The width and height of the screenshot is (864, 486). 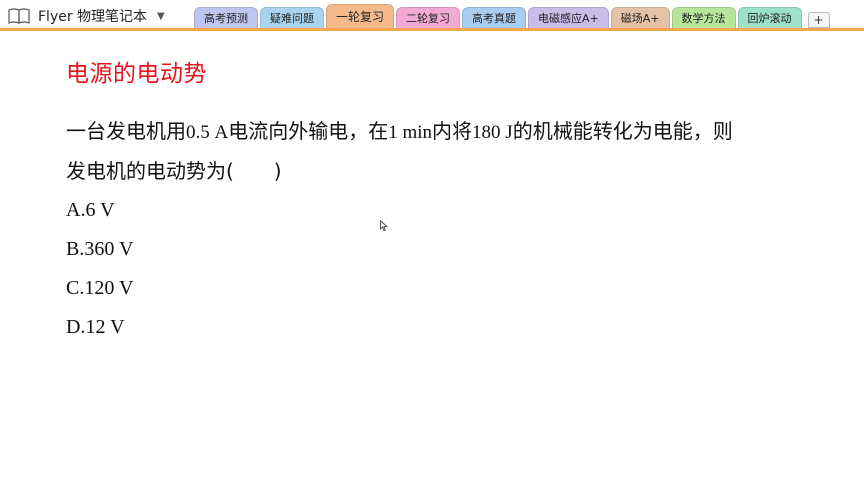 What do you see at coordinates (818, 20) in the screenshot?
I see `add-tab-button: +` at bounding box center [818, 20].